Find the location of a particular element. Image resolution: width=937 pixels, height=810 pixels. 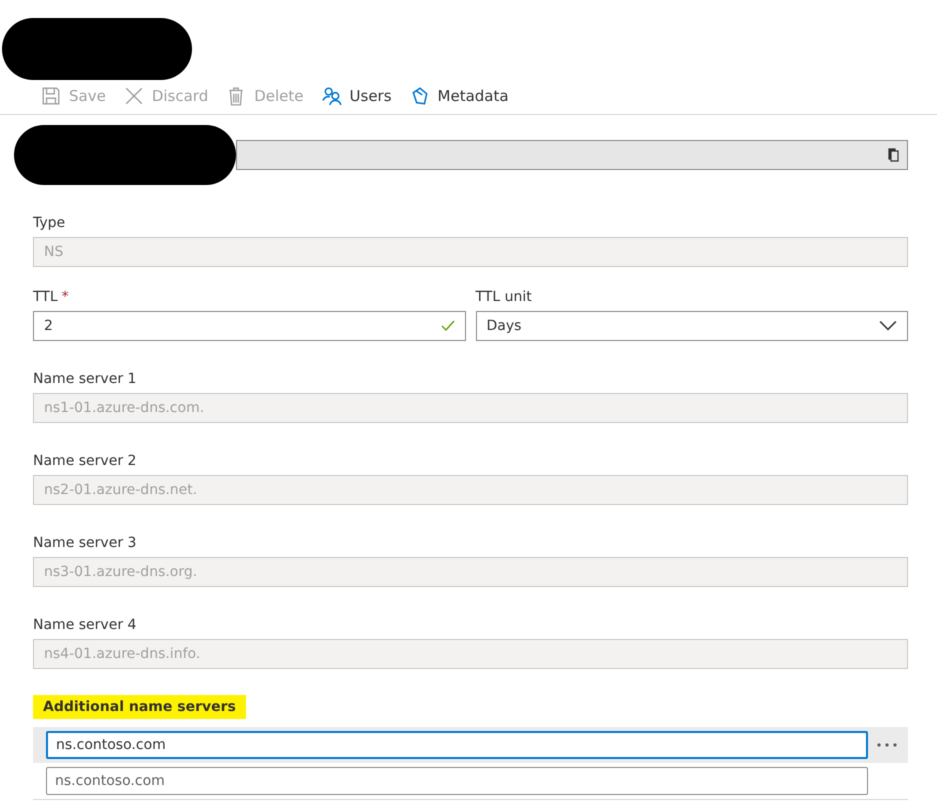

field-label: Type is located at coordinates (49, 223).